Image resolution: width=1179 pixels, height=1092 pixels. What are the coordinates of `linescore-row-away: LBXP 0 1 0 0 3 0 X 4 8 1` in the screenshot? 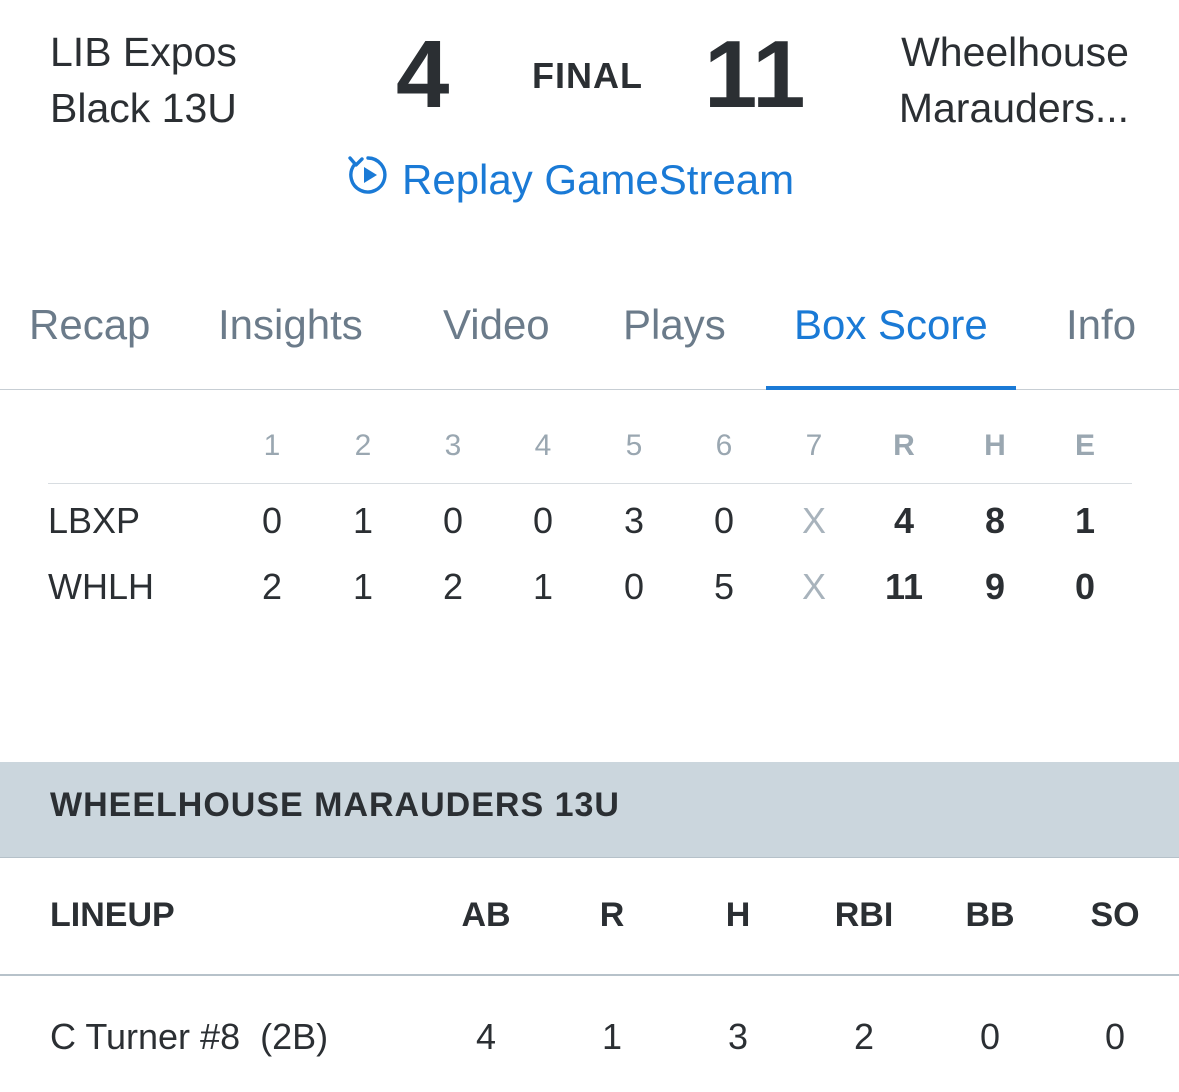 It's located at (590, 521).